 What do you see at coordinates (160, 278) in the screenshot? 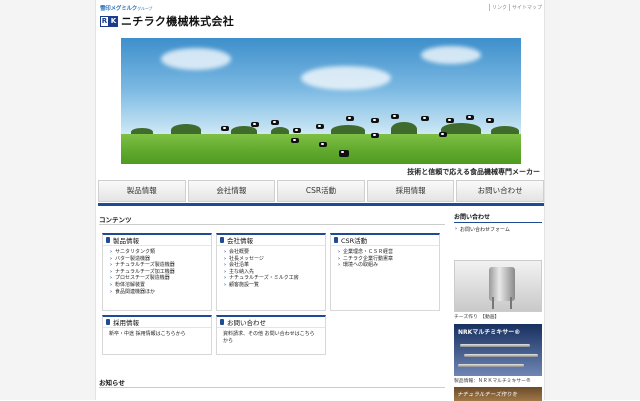
I see `list-item: プロセスチーズ製造機器` at bounding box center [160, 278].